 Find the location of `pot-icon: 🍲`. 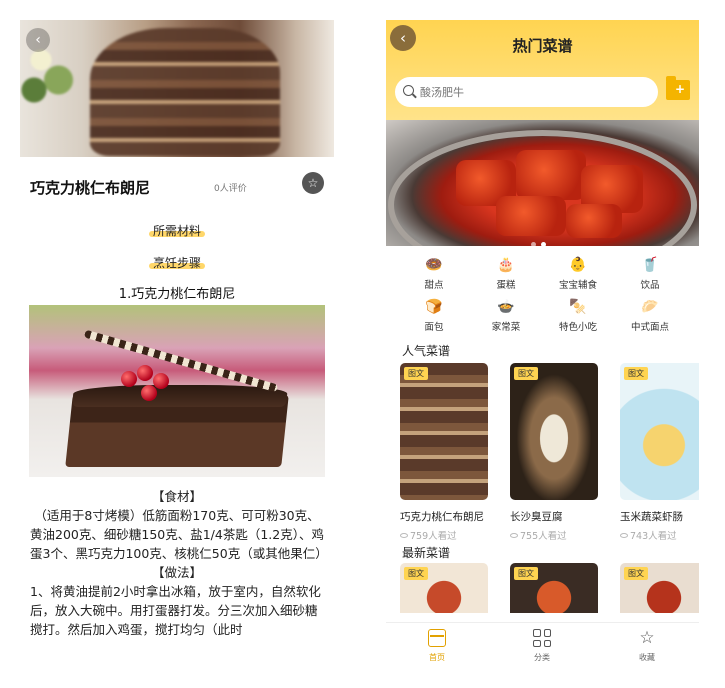

pot-icon: 🍲 is located at coordinates (506, 307).